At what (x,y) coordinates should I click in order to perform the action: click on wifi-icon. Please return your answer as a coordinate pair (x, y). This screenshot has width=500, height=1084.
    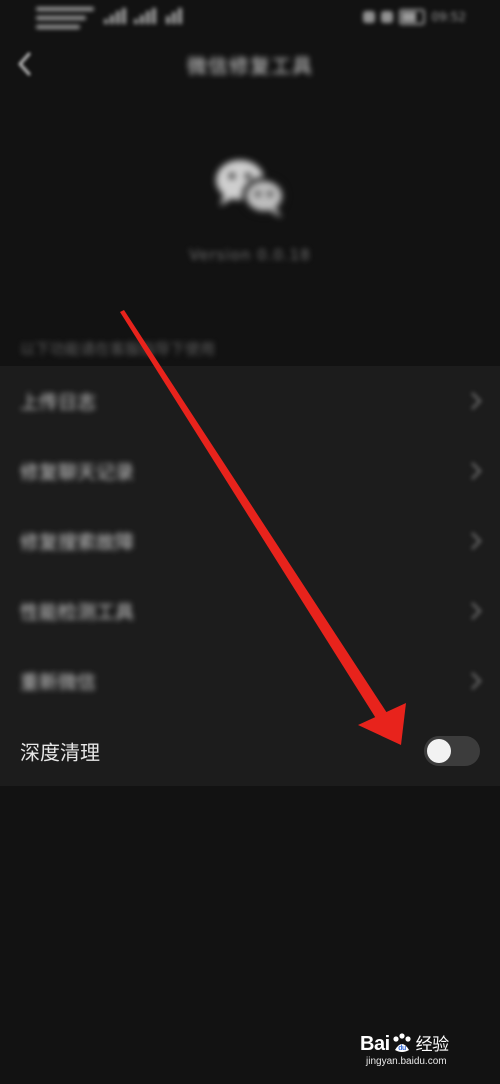
    Looking at the image, I should click on (179, 16).